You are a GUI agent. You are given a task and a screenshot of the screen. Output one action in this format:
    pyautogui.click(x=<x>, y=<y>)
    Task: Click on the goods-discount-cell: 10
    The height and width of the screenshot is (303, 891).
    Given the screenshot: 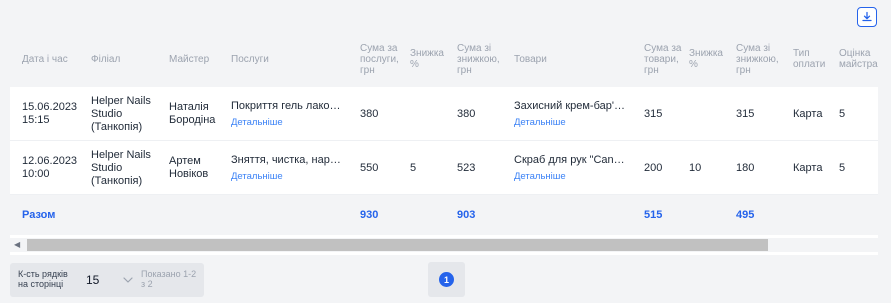 What is the action you would take?
    pyautogui.click(x=695, y=167)
    